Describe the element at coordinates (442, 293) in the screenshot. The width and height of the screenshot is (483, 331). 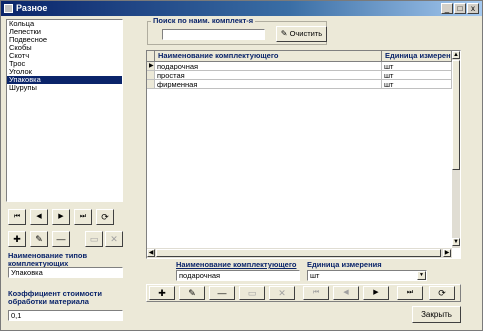
I see `refresh-items-button: ⟳` at that location.